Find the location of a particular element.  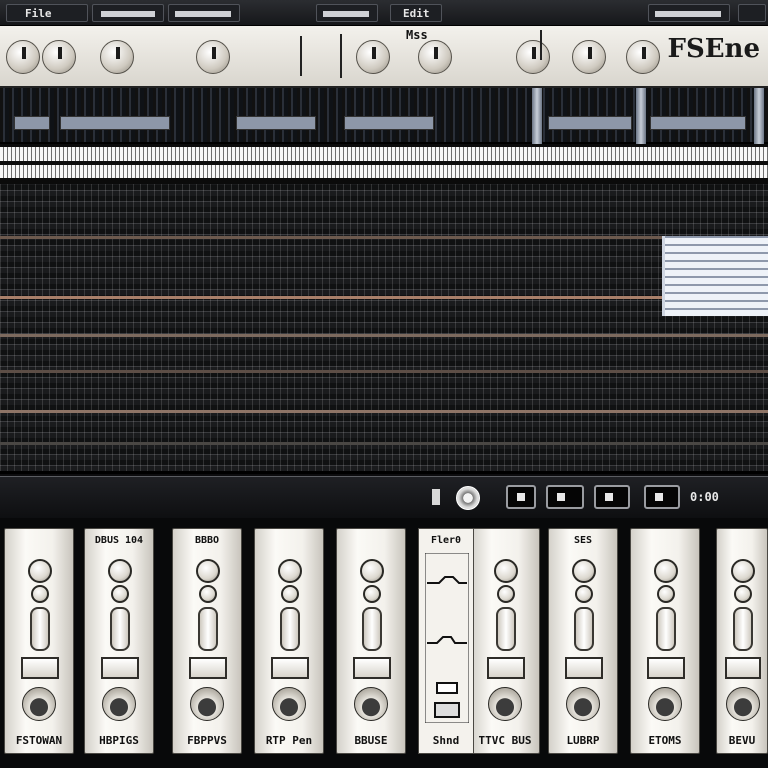

filter-name: Shnd is located at coordinates (446, 740).